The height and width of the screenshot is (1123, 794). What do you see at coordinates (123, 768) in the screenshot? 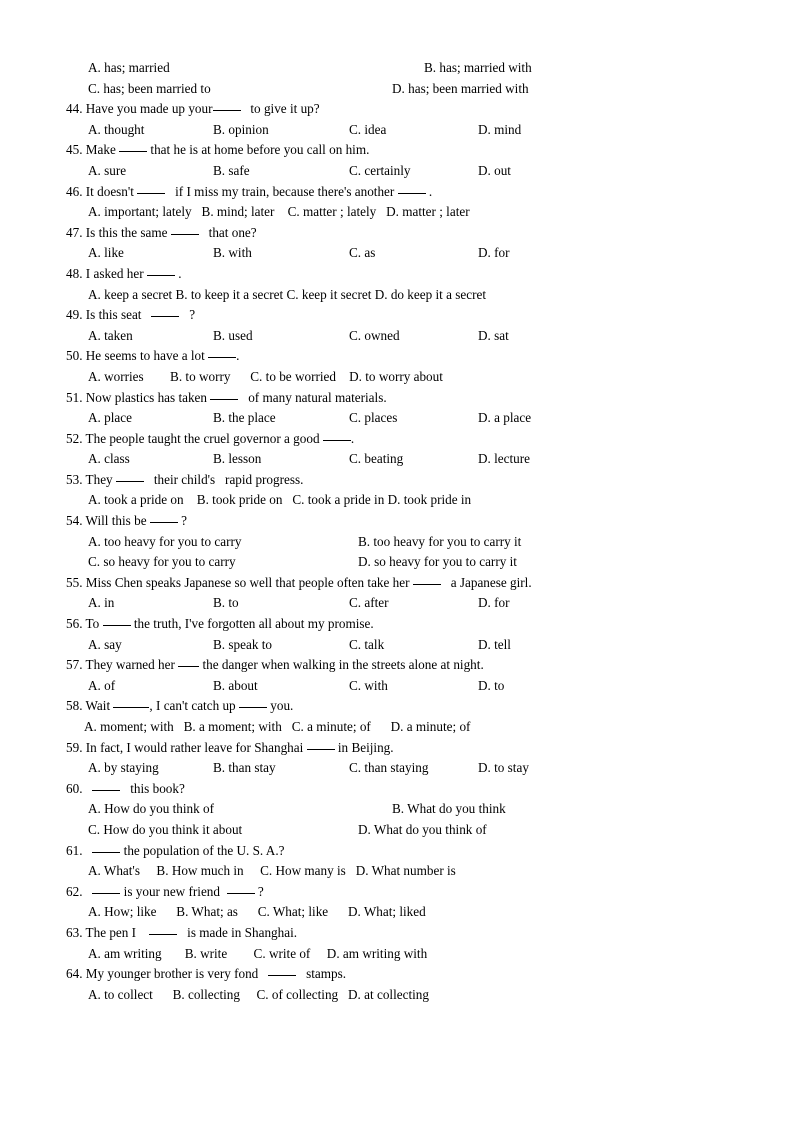
I see `option-a: A. by staying` at bounding box center [123, 768].